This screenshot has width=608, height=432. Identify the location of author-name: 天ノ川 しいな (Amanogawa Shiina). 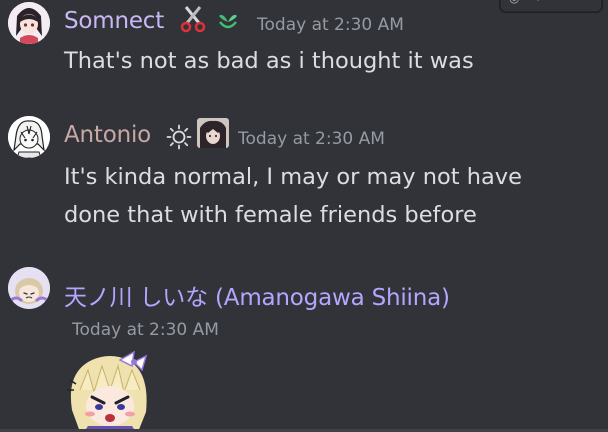
(257, 295).